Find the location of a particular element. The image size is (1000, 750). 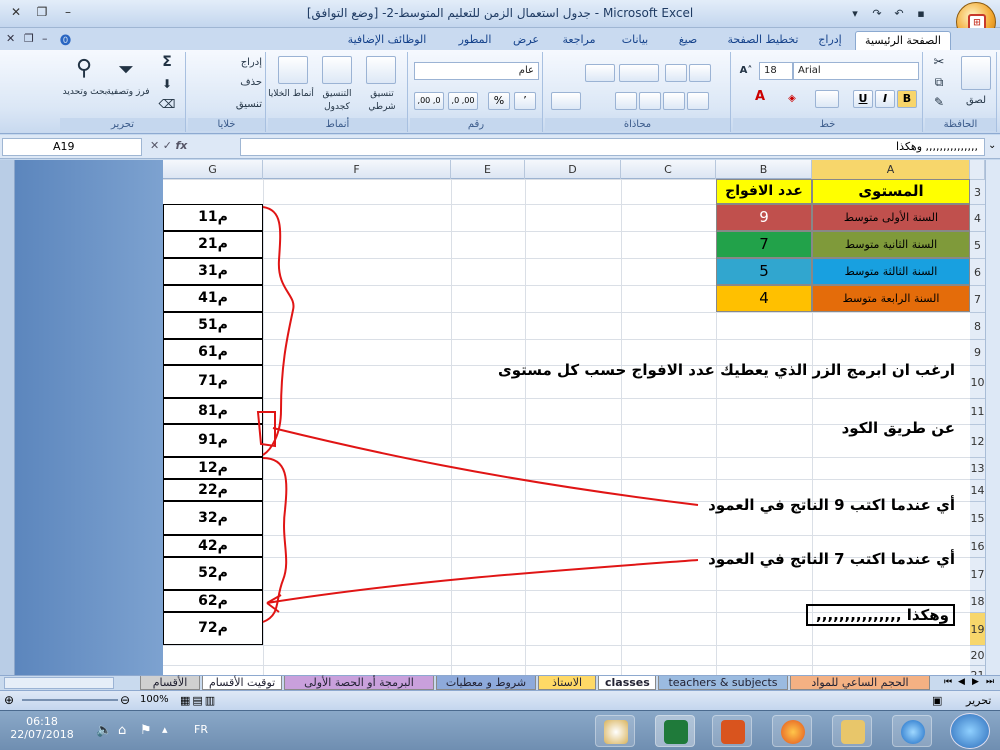

cell-styles-icon is located at coordinates (293, 70).